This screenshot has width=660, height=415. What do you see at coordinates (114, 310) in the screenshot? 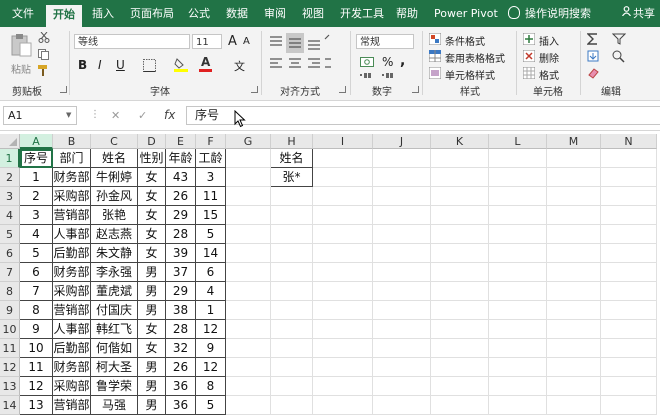
I see `table-cell: 付国庆` at bounding box center [114, 310].